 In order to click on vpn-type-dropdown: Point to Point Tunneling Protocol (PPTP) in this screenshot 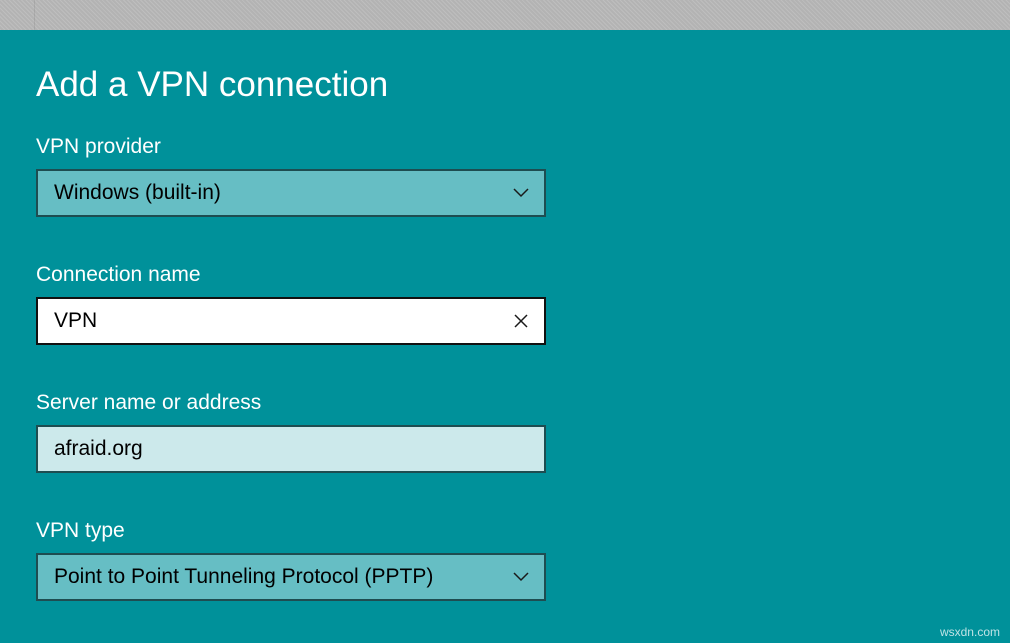, I will do `click(291, 577)`.